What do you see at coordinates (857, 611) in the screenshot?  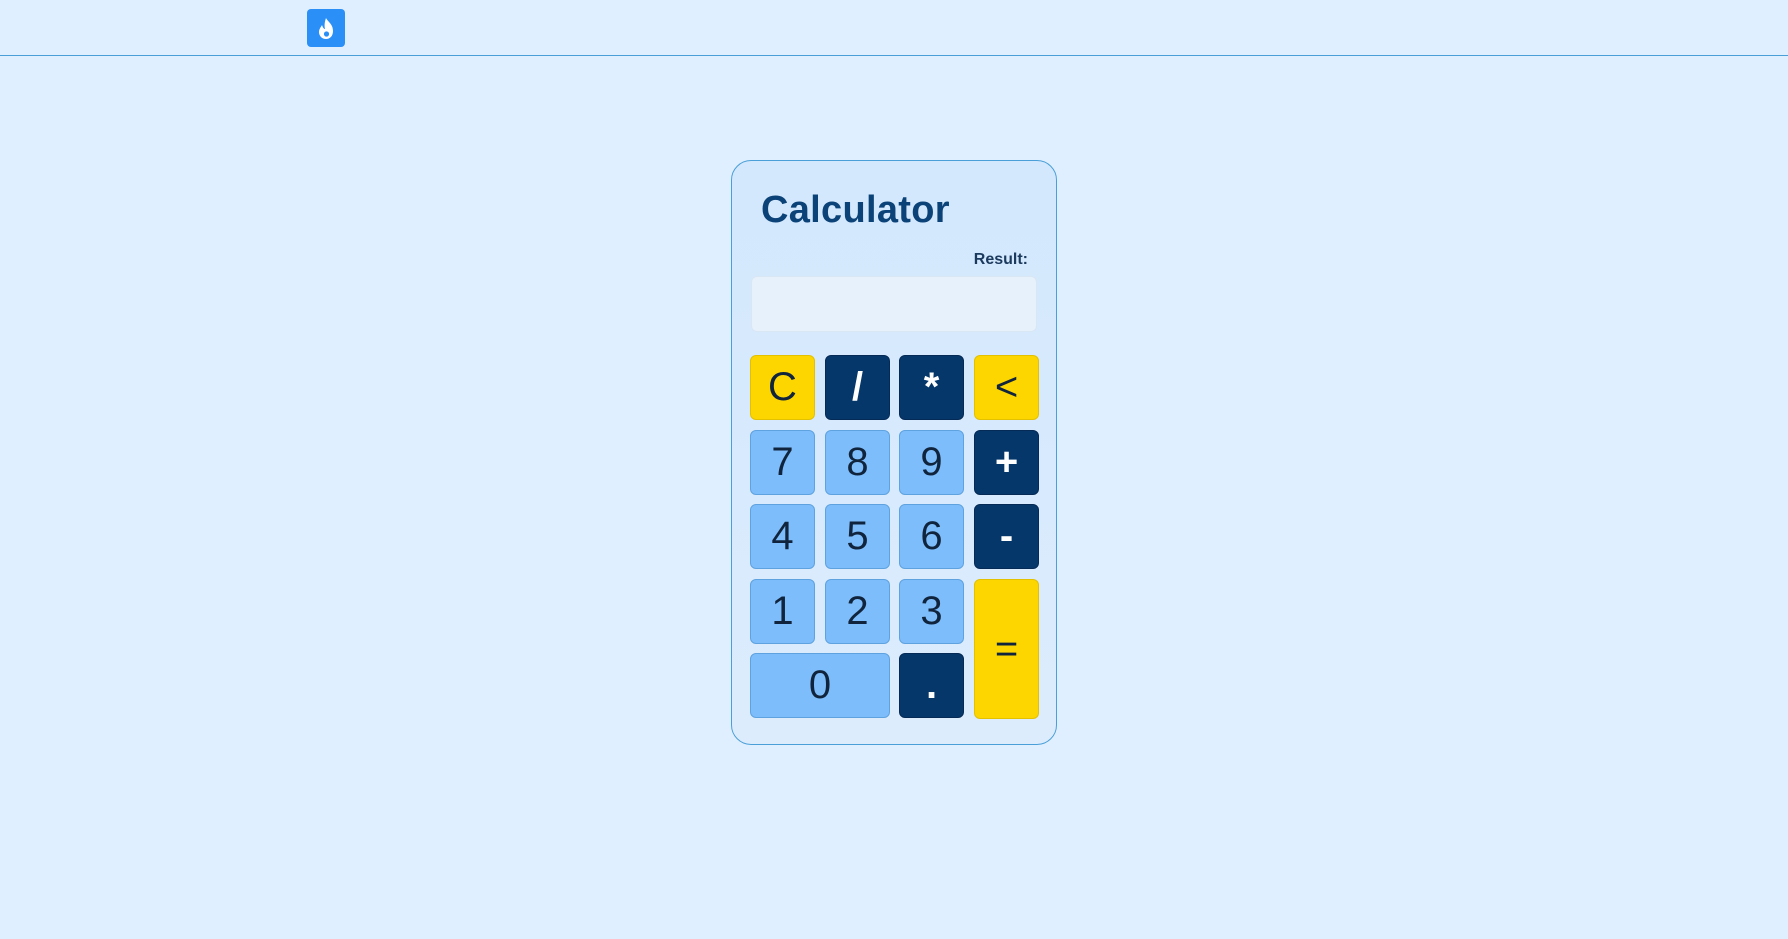 I see `digit-2-button: 2` at bounding box center [857, 611].